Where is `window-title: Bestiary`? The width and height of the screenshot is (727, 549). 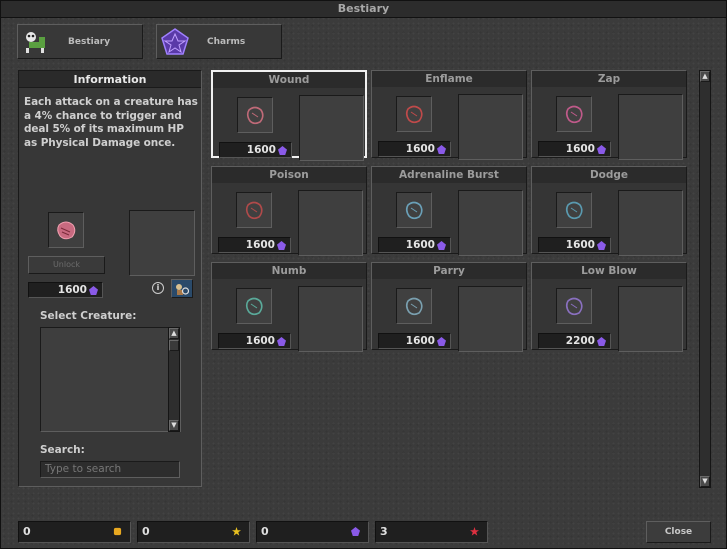 window-title: Bestiary is located at coordinates (363, 9).